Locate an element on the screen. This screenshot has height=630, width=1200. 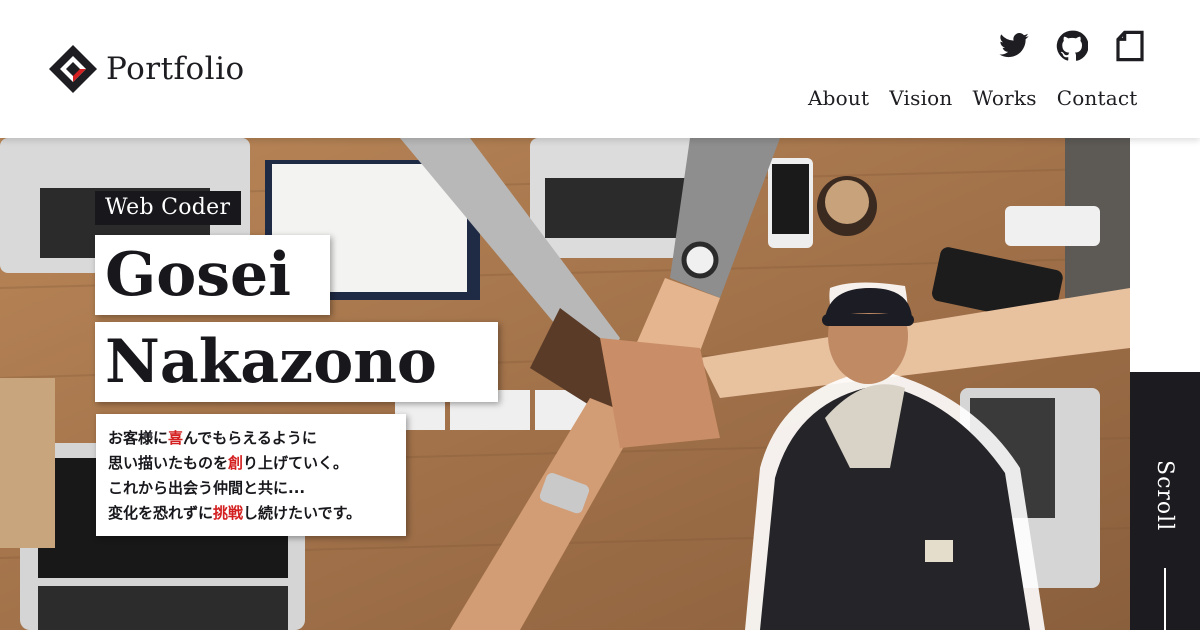
intro-highlight: 喜 is located at coordinates (176, 438).